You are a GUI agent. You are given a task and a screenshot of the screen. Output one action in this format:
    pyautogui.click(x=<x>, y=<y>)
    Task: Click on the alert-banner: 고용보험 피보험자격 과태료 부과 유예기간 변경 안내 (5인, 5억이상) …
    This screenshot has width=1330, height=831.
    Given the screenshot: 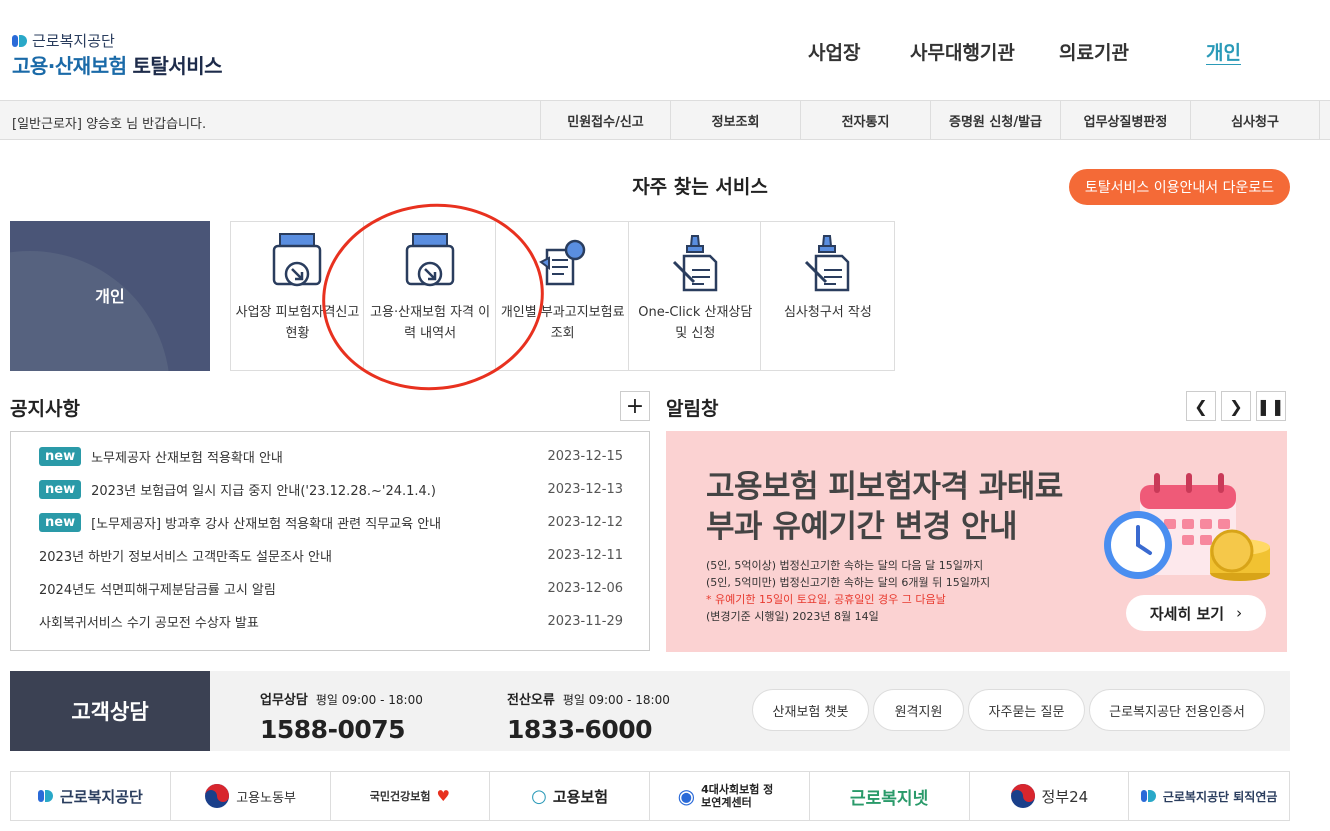 What is the action you would take?
    pyautogui.click(x=976, y=541)
    